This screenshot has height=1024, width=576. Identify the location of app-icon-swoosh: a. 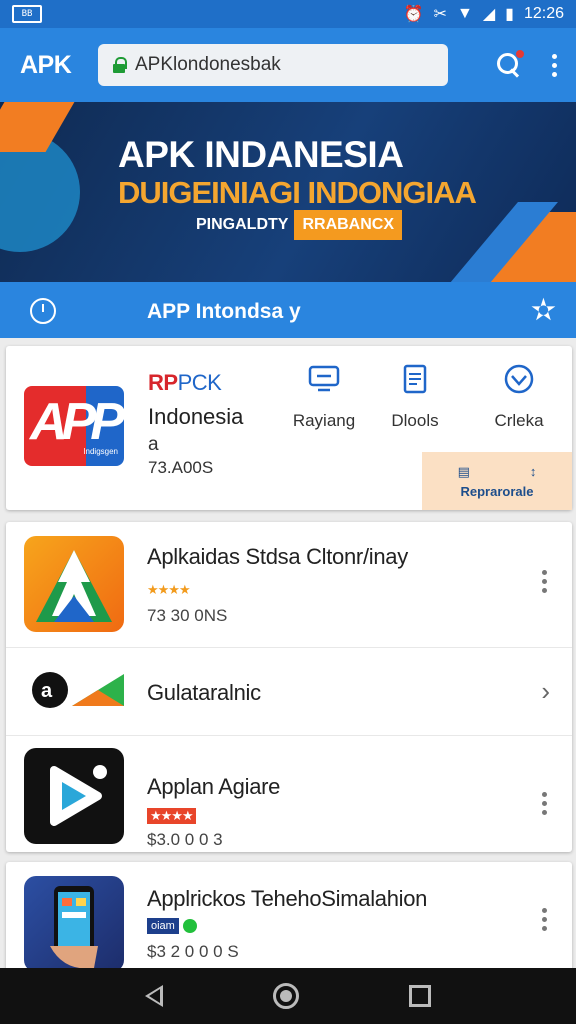
(78, 690).